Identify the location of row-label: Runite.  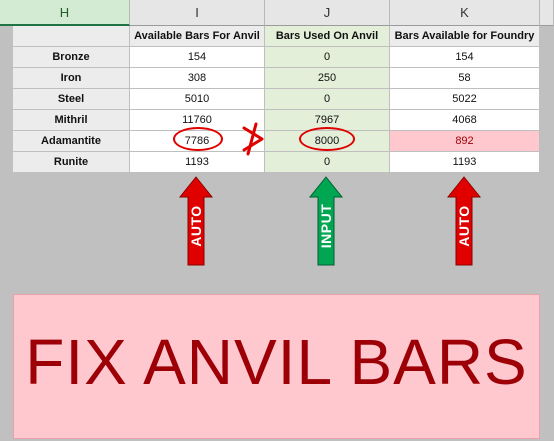
(71, 162).